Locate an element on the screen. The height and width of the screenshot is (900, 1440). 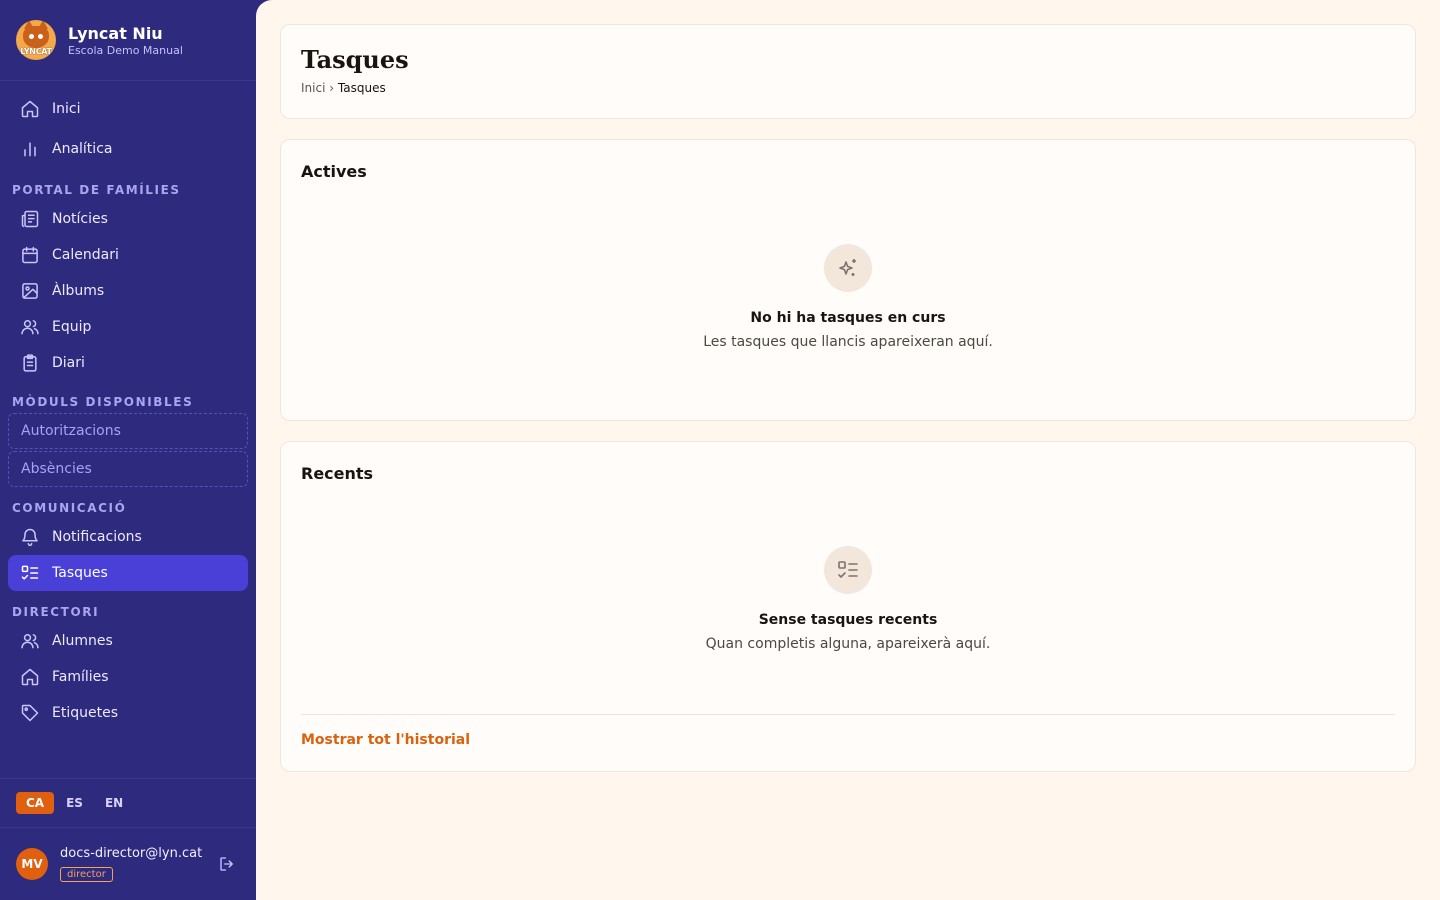
page-title: Tasques is located at coordinates (355, 59).